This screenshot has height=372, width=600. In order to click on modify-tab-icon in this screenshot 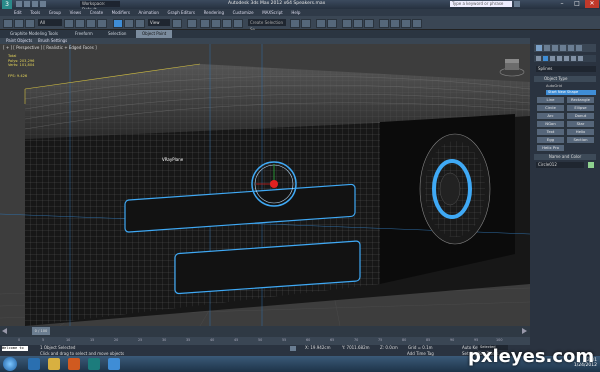, I will do `click(547, 48)`.